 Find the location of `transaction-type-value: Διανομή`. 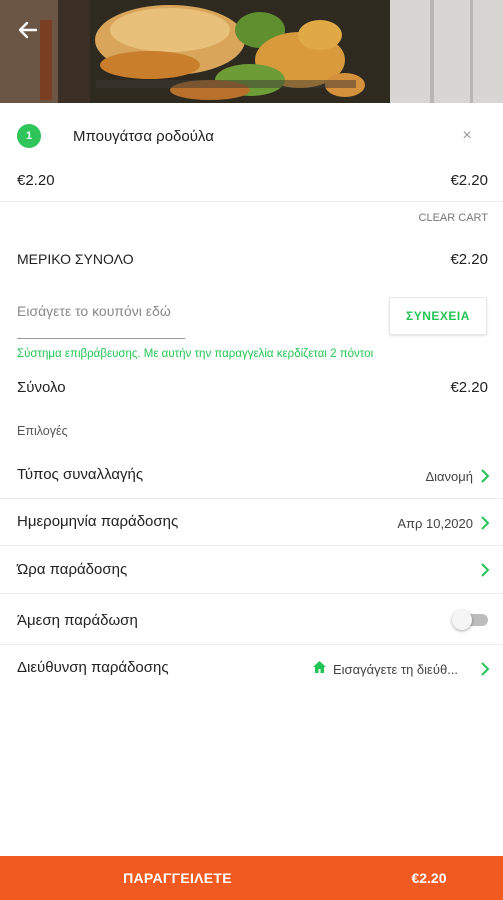

transaction-type-value: Διανομή is located at coordinates (449, 476).